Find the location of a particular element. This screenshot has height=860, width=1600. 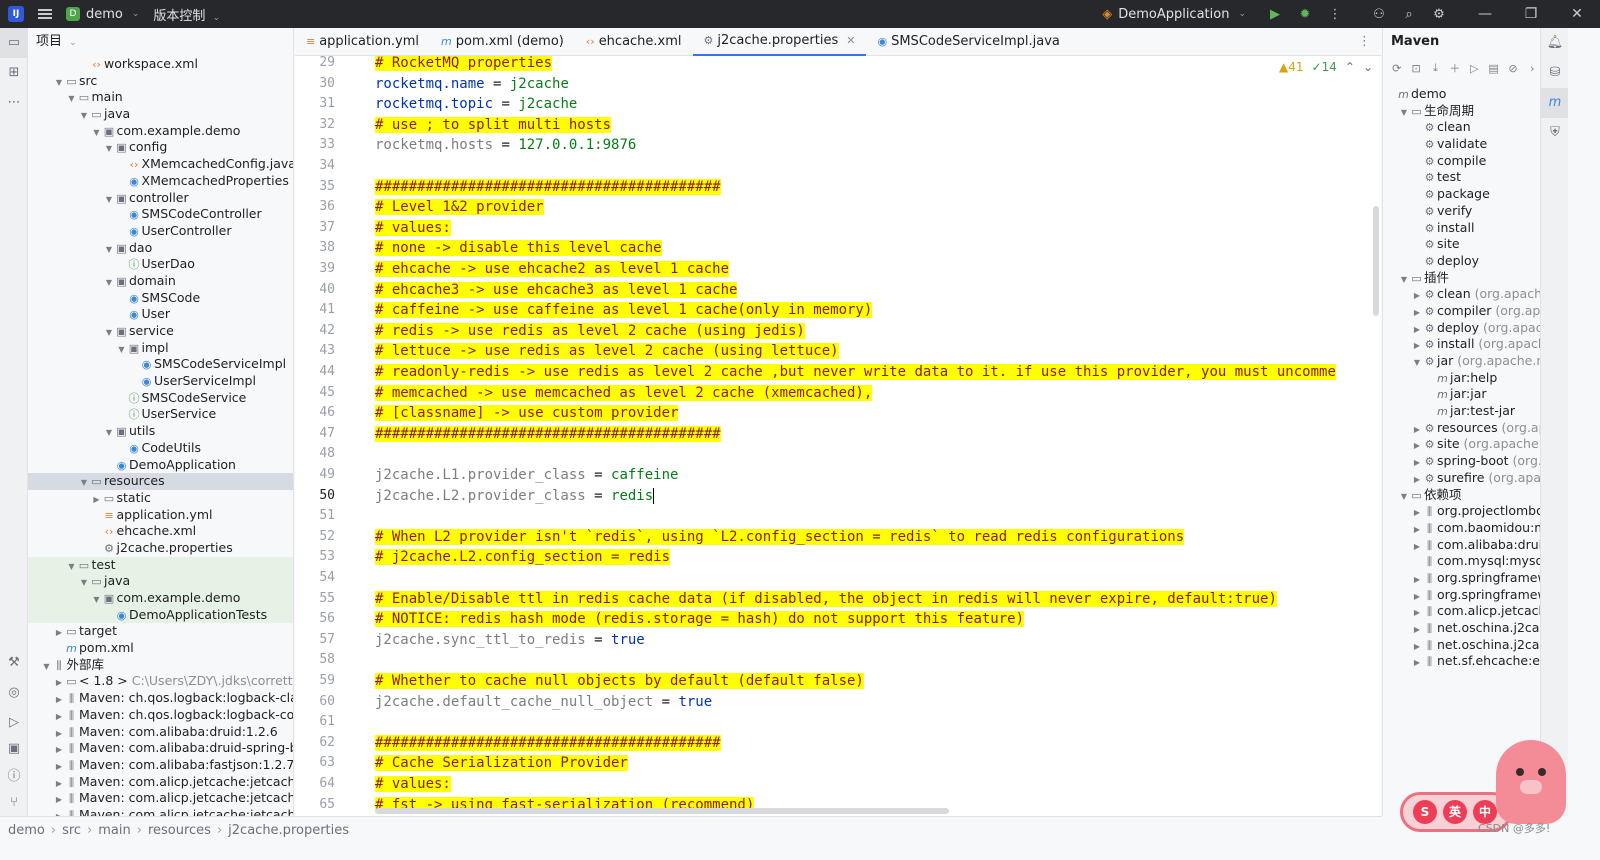

maven-tree-item: ▶⫼ org.projectlombok: is located at coordinates (1461, 511).